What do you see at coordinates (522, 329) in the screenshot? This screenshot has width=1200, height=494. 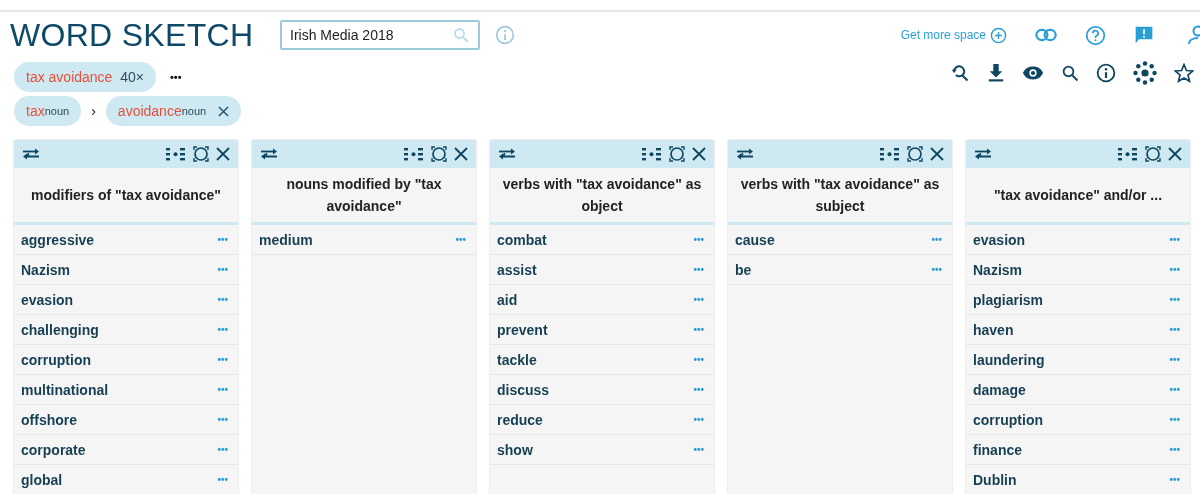 I see `collocate-word: prevent` at bounding box center [522, 329].